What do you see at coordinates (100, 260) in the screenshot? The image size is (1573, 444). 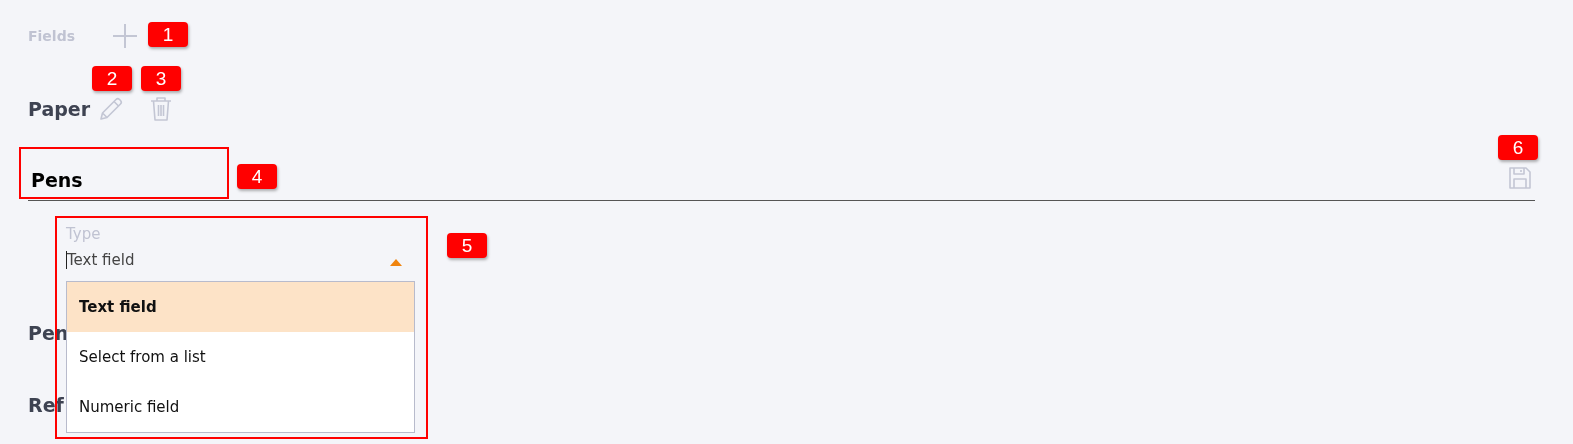 I see `field-value: Text field` at bounding box center [100, 260].